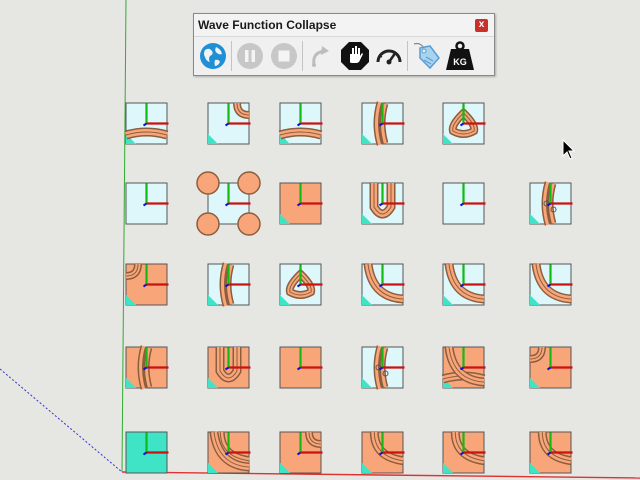 The width and height of the screenshot is (640, 480). I want to click on weight-label: KG, so click(460, 62).